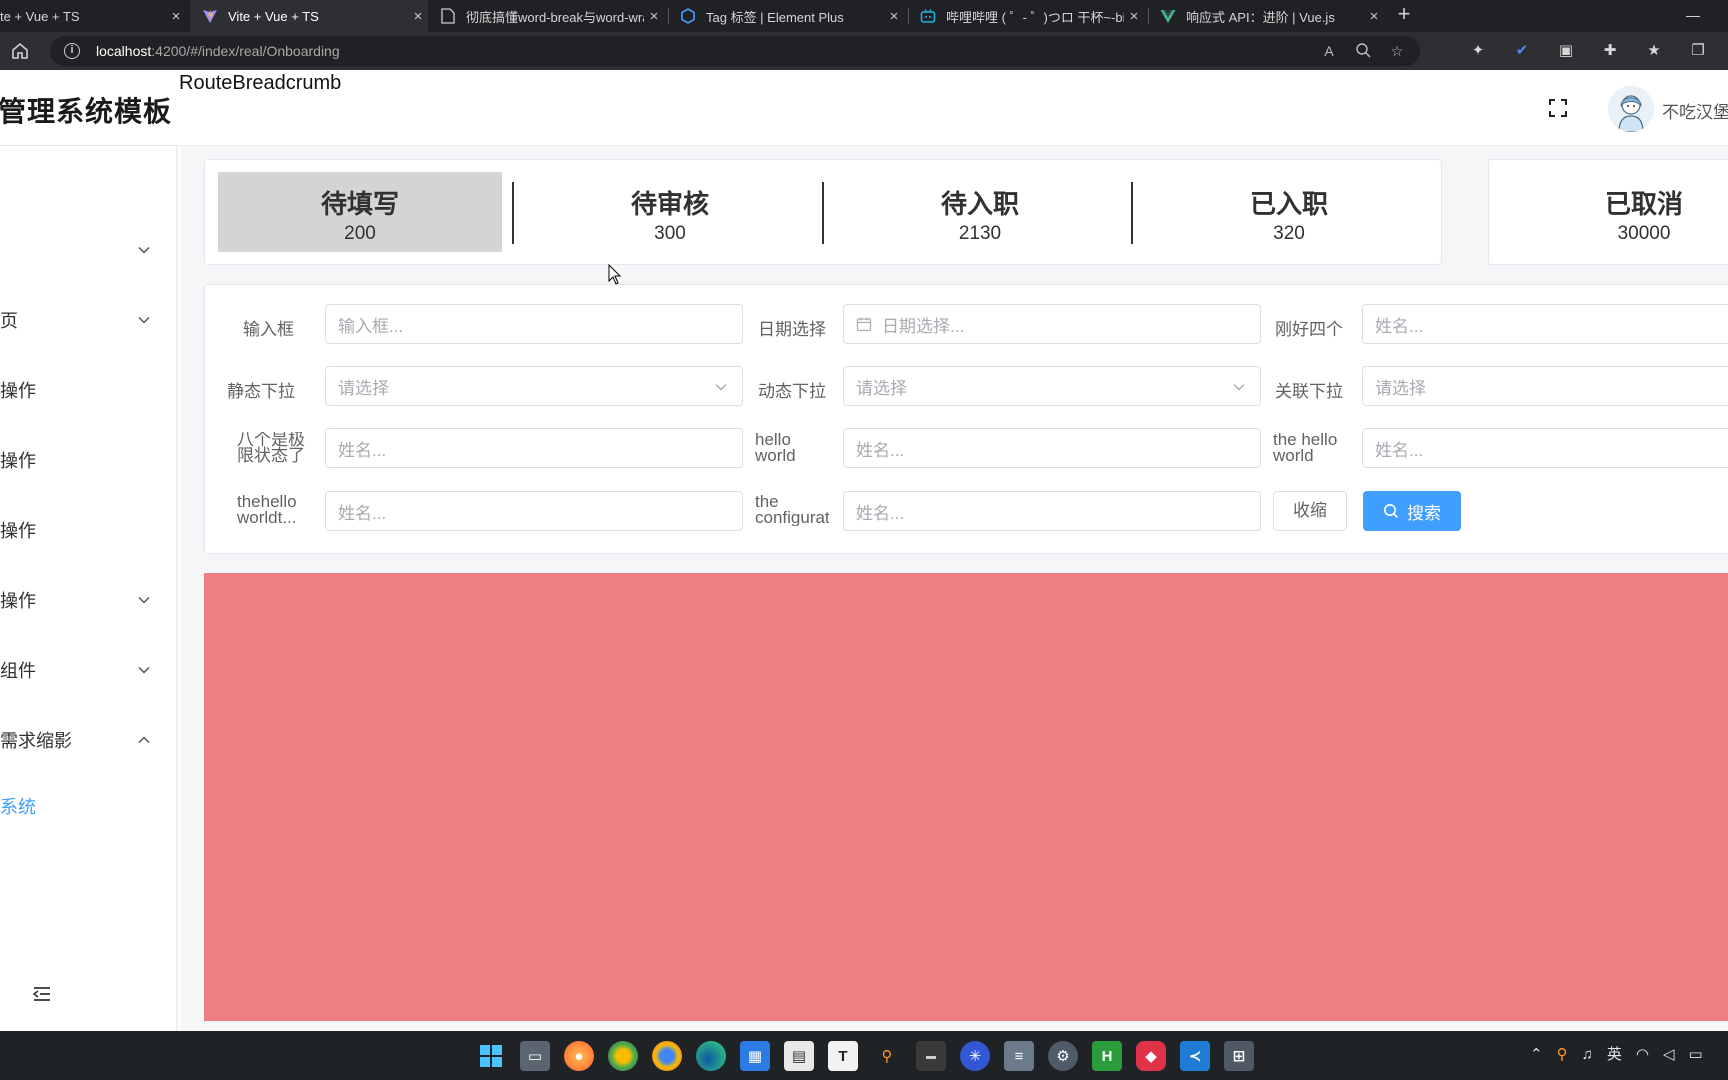 This screenshot has width=1728, height=1080. I want to click on vscode-icon: ≺, so click(1195, 1056).